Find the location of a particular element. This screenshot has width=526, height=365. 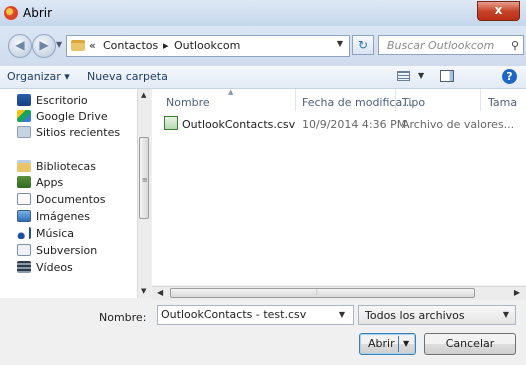

file-name-field: ▼ is located at coordinates (255, 315).